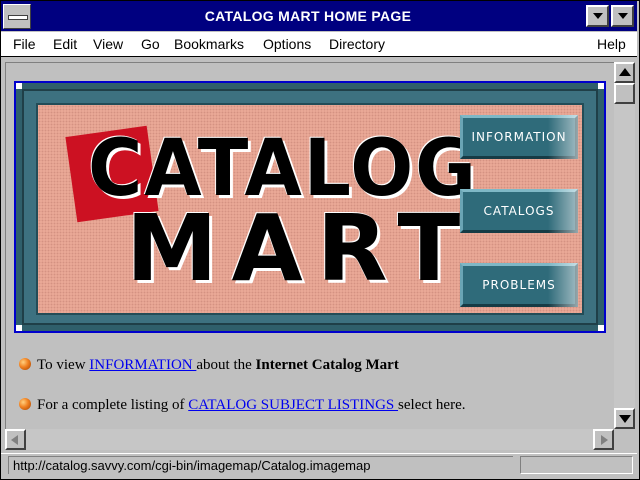  I want to click on scroll-thumb, so click(624, 93).